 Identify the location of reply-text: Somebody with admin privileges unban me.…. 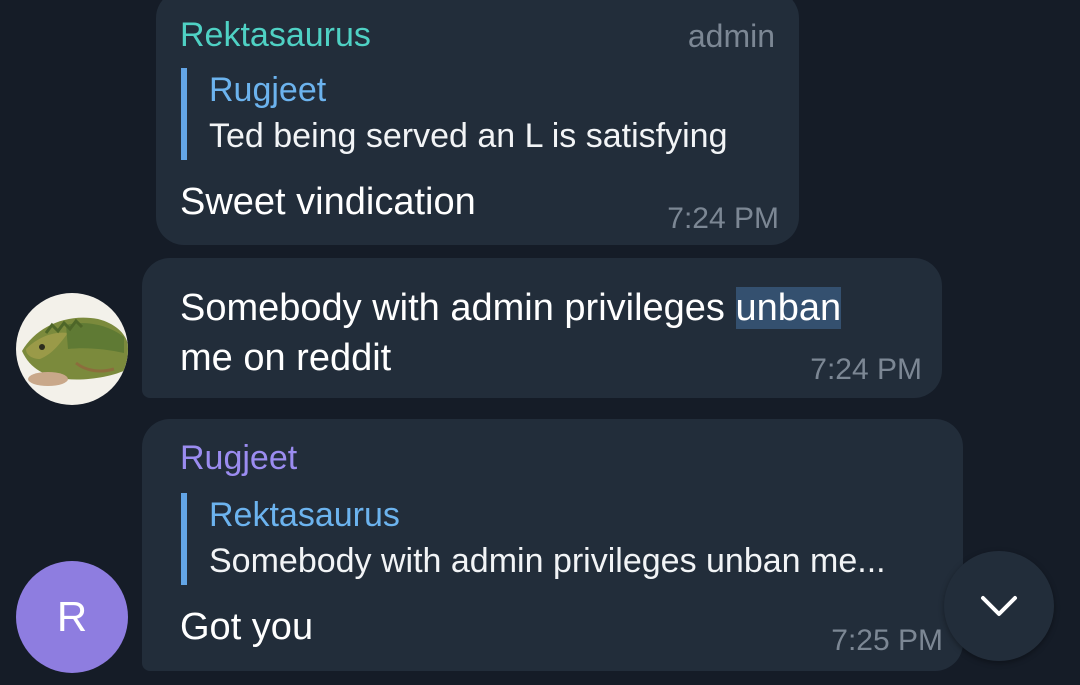
(547, 561).